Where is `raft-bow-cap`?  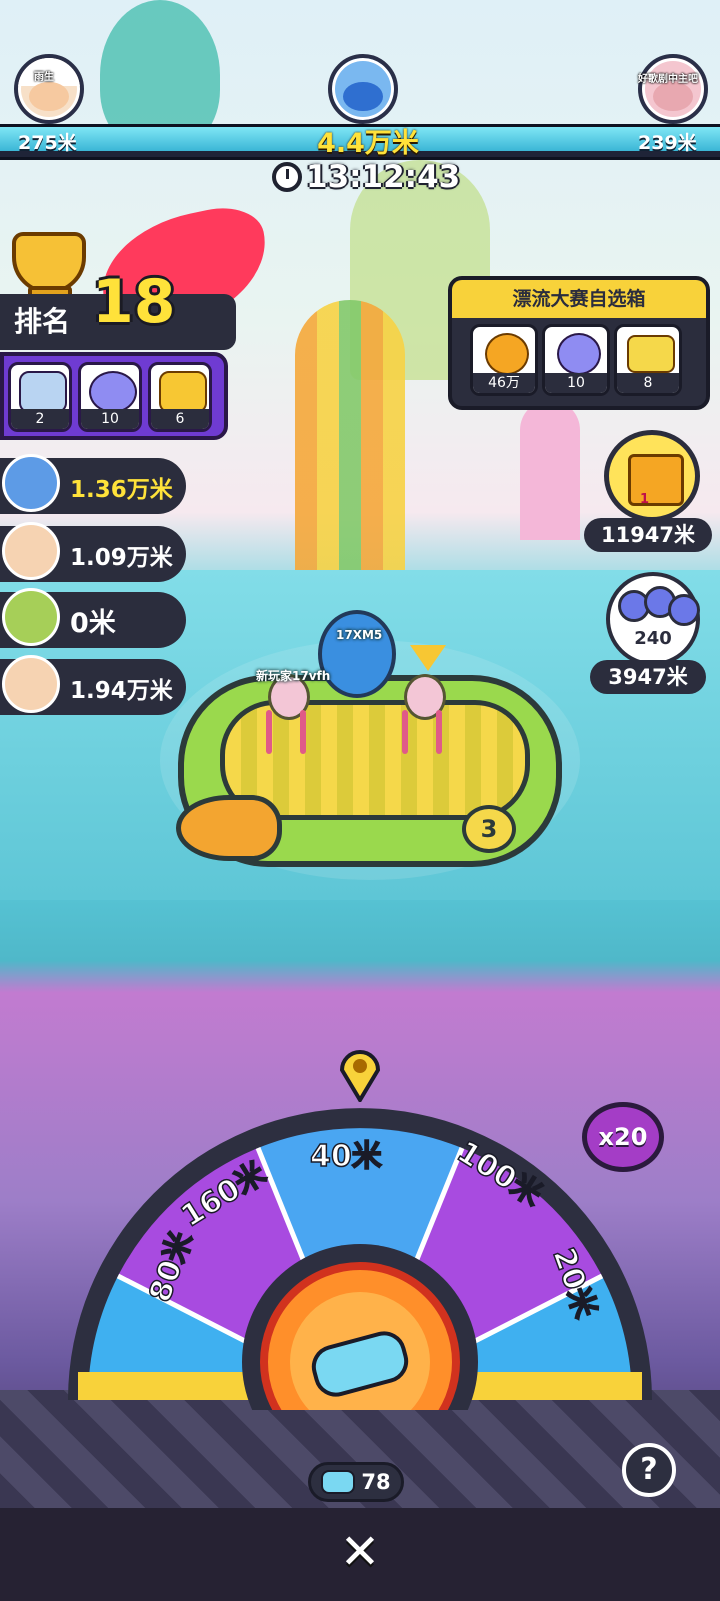 raft-bow-cap is located at coordinates (229, 828).